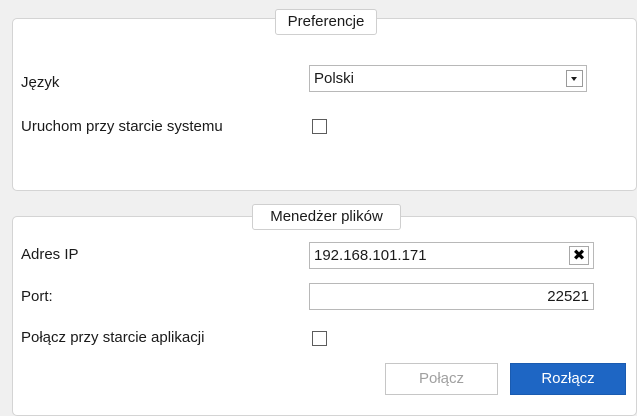 Image resolution: width=637 pixels, height=416 pixels. What do you see at coordinates (441, 379) in the screenshot?
I see `connect-button: Połącz` at bounding box center [441, 379].